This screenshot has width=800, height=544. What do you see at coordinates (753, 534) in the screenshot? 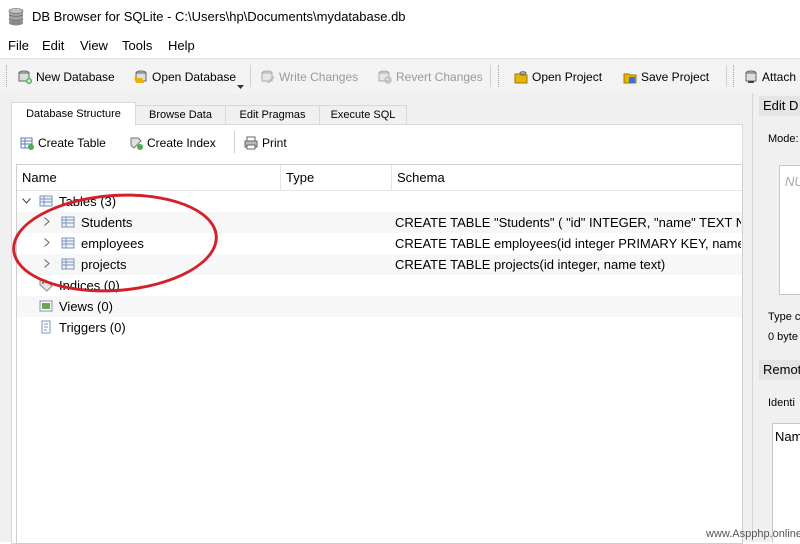
I see `watermark: www.Aspphp.online` at bounding box center [753, 534].